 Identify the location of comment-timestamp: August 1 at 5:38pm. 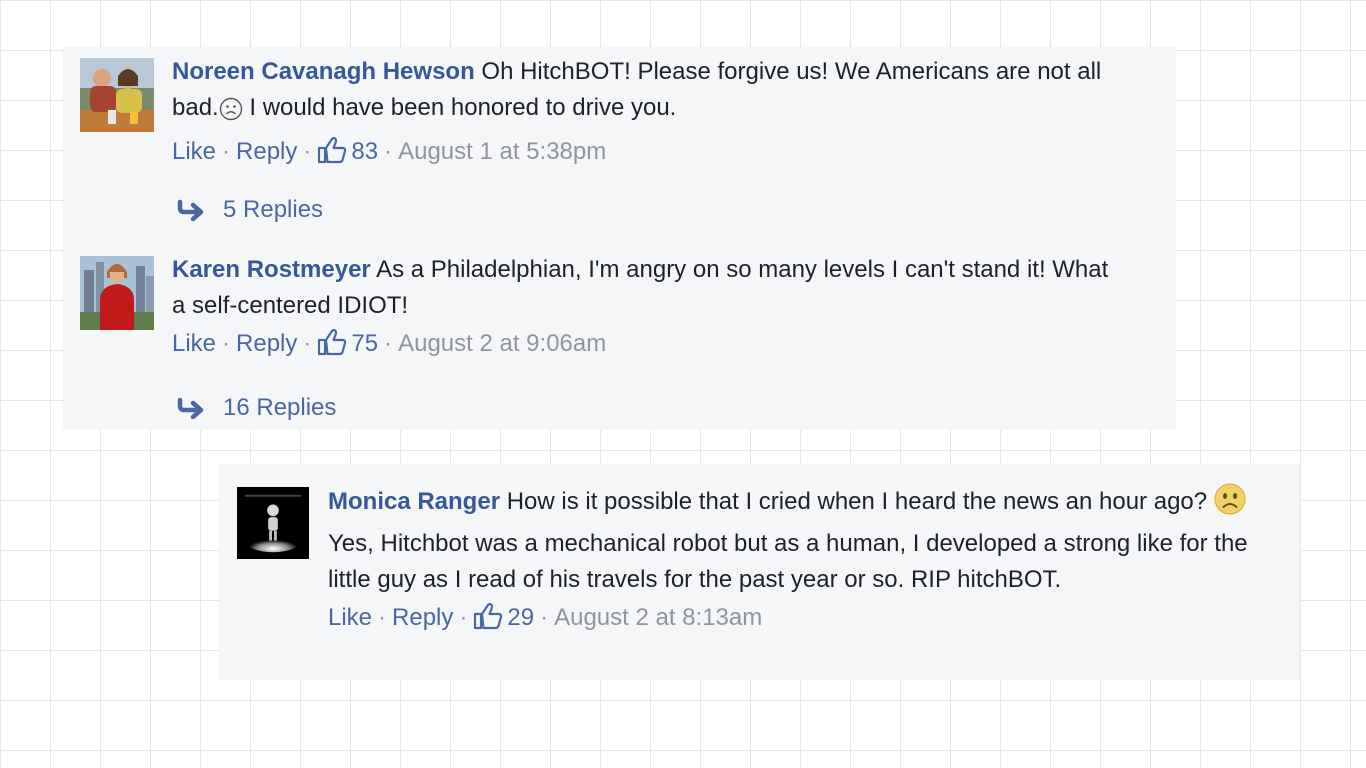
(502, 151).